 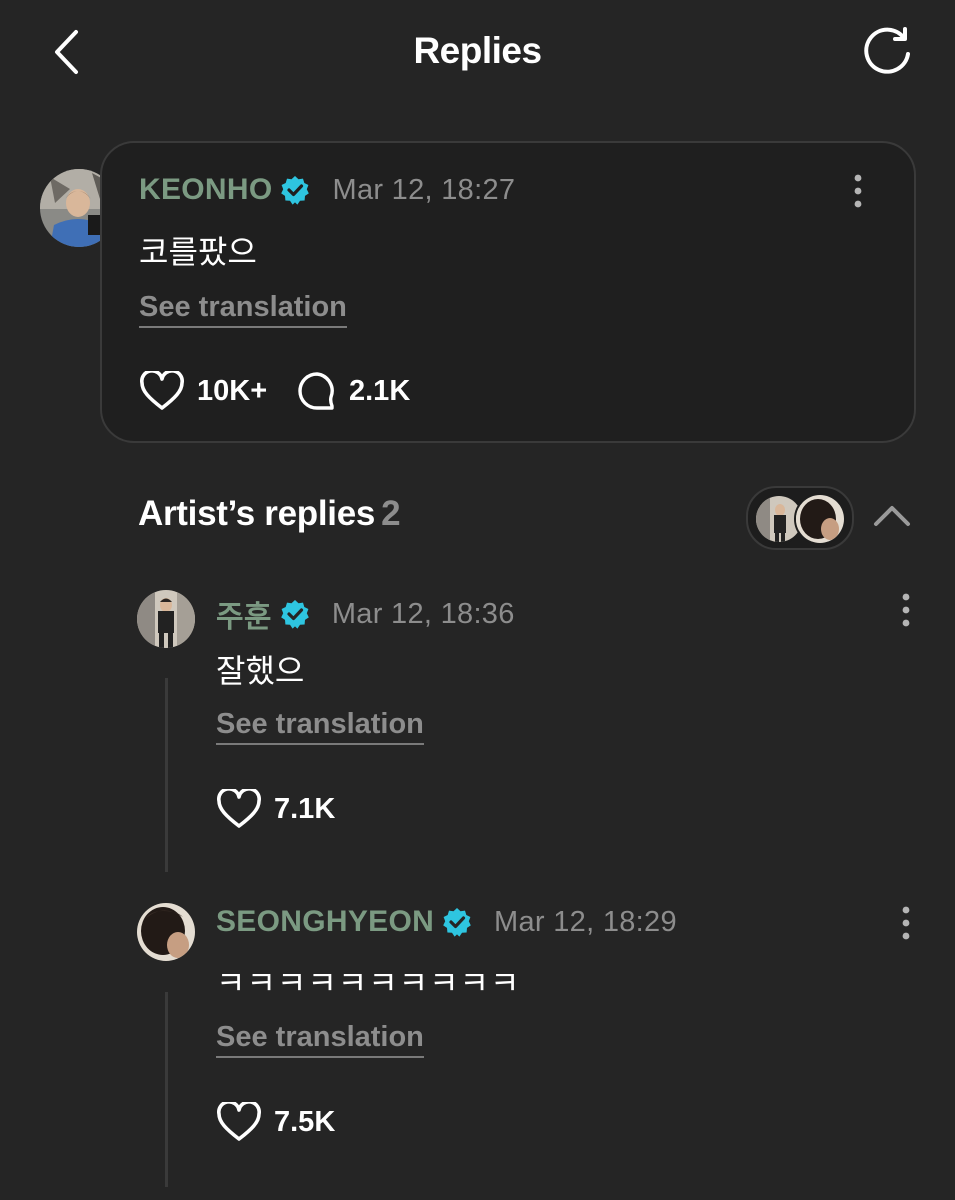 I want to click on reply-1-more-button, so click(x=906, y=610).